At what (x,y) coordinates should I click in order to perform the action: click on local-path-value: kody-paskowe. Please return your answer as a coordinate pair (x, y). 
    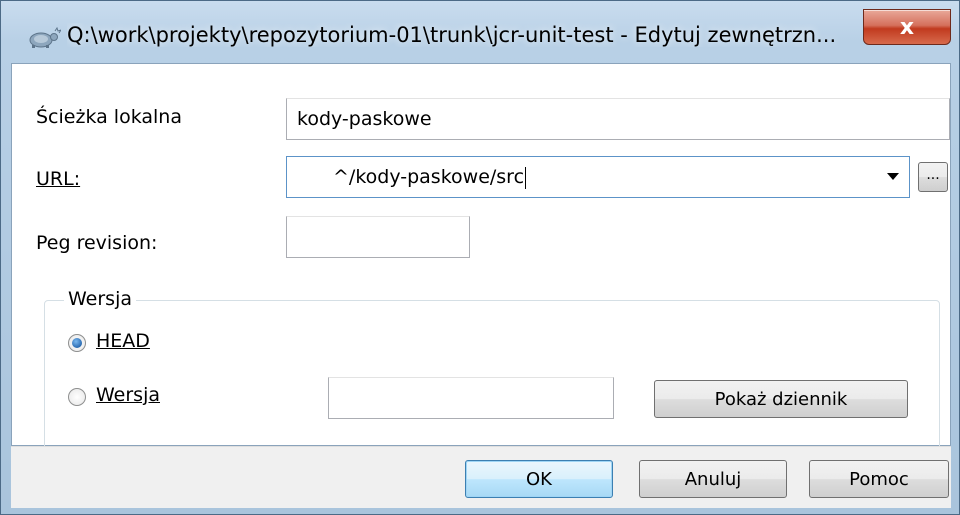
    Looking at the image, I should click on (364, 119).